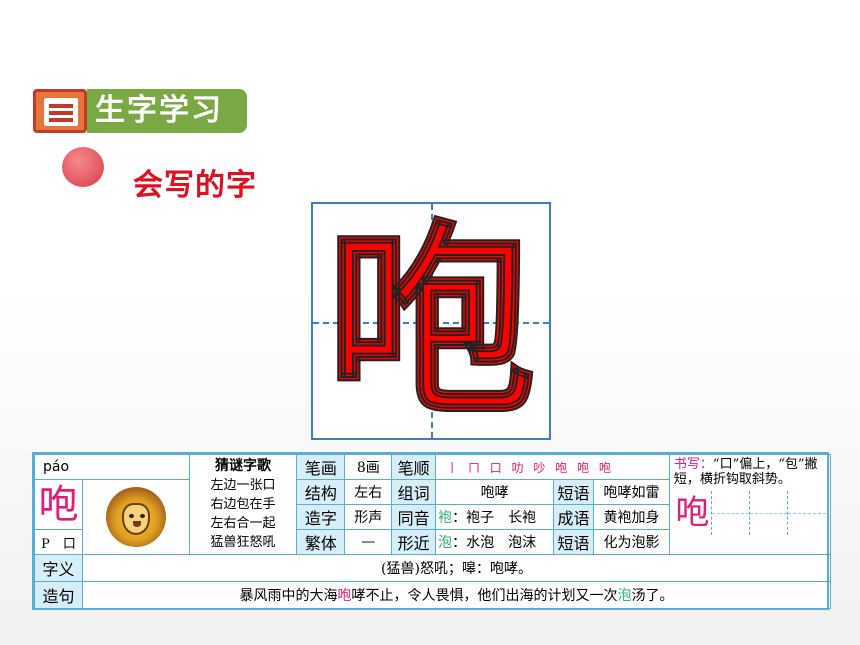 This screenshot has width=860, height=645. Describe the element at coordinates (631, 542) in the screenshot. I see `phrase2: 化为泡影` at that location.